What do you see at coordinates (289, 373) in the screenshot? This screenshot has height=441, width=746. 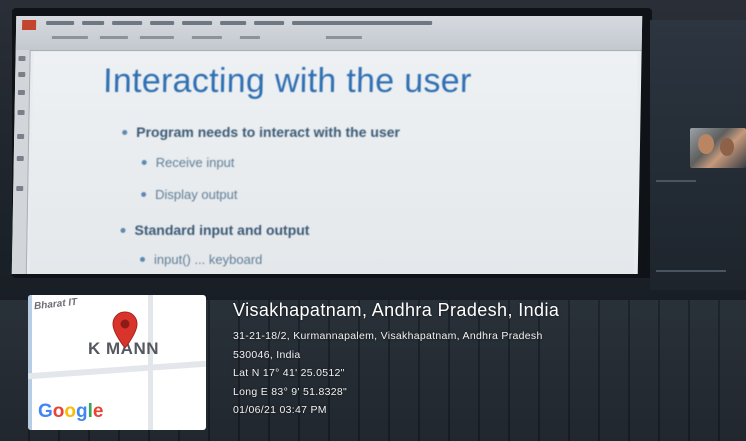 I see `location-latitude: Lat N 17° 41' 25.0512"` at bounding box center [289, 373].